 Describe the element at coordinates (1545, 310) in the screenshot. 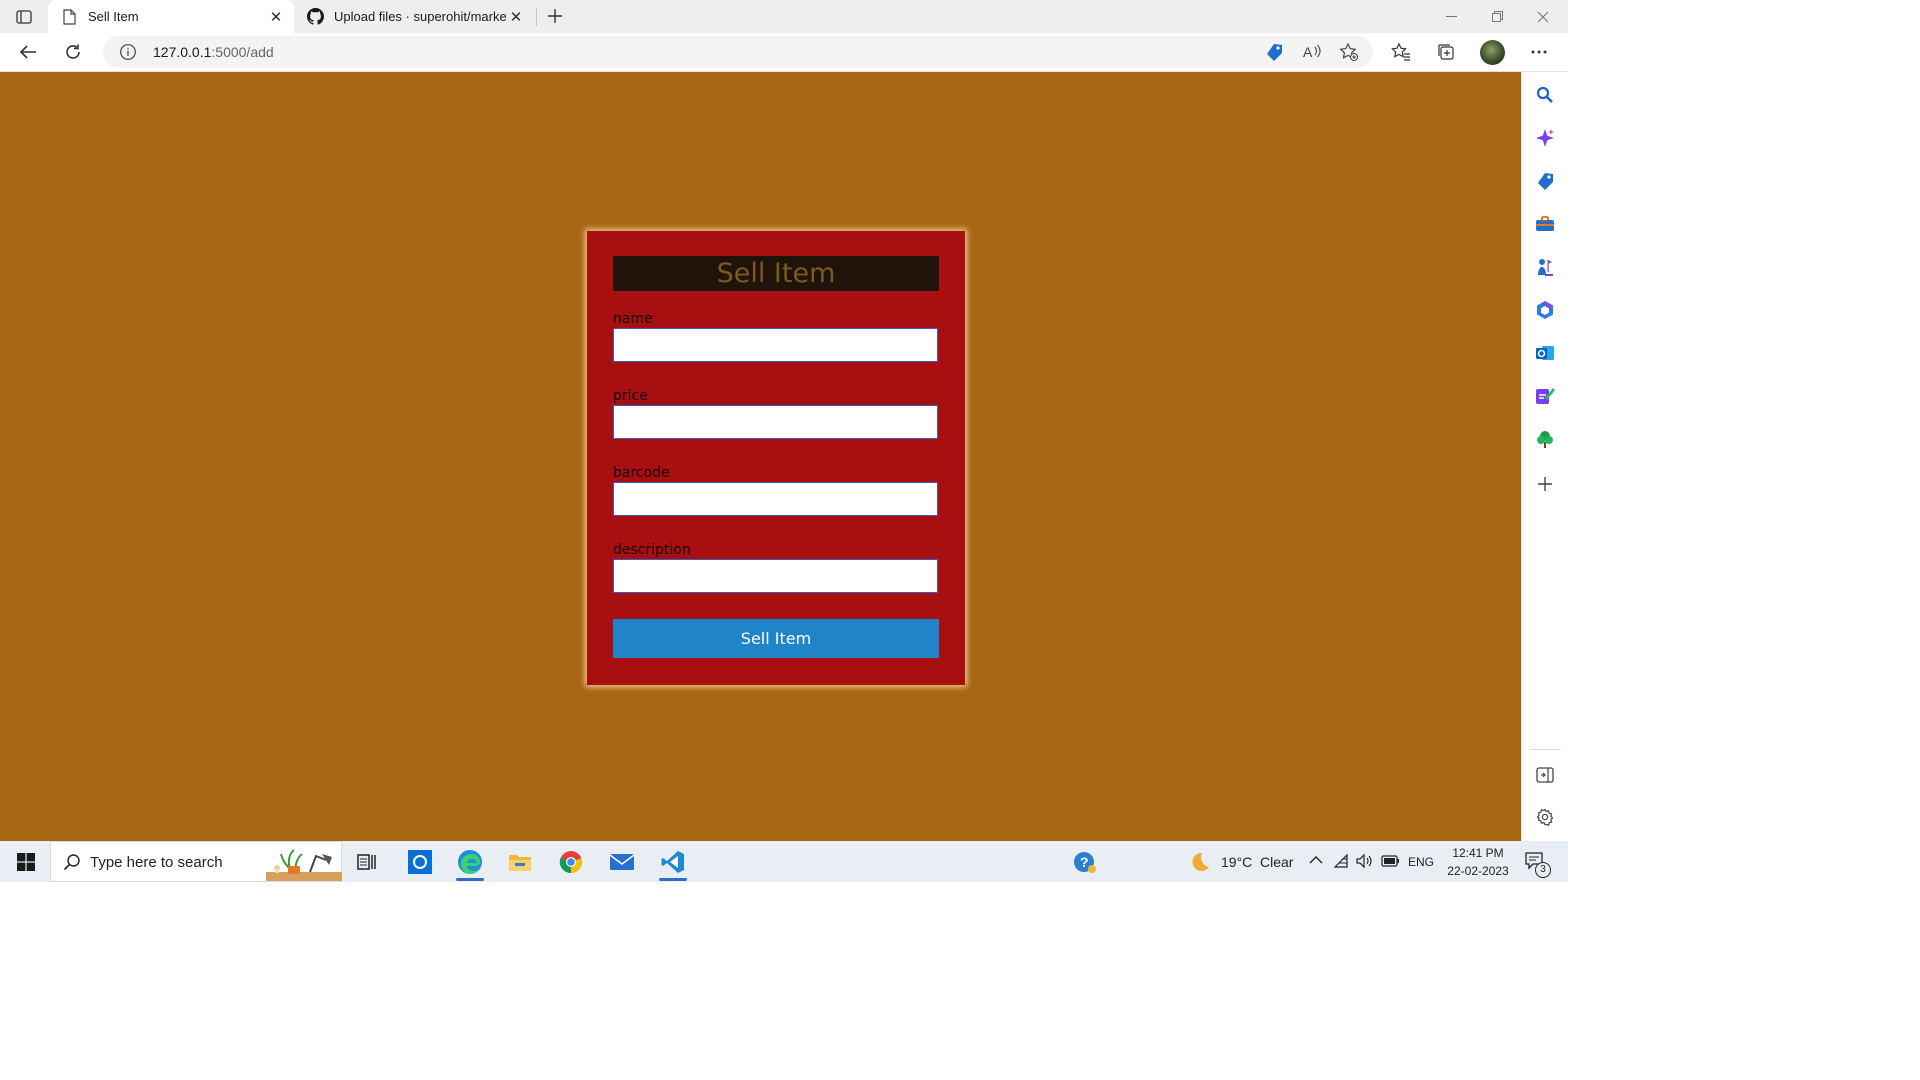

I see `office-icon` at that location.